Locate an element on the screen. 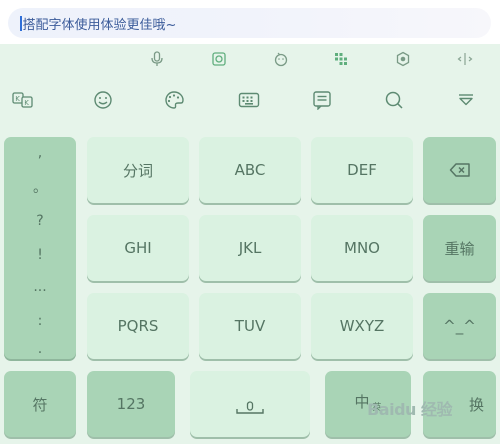  space-microphone-icon is located at coordinates (250, 407).